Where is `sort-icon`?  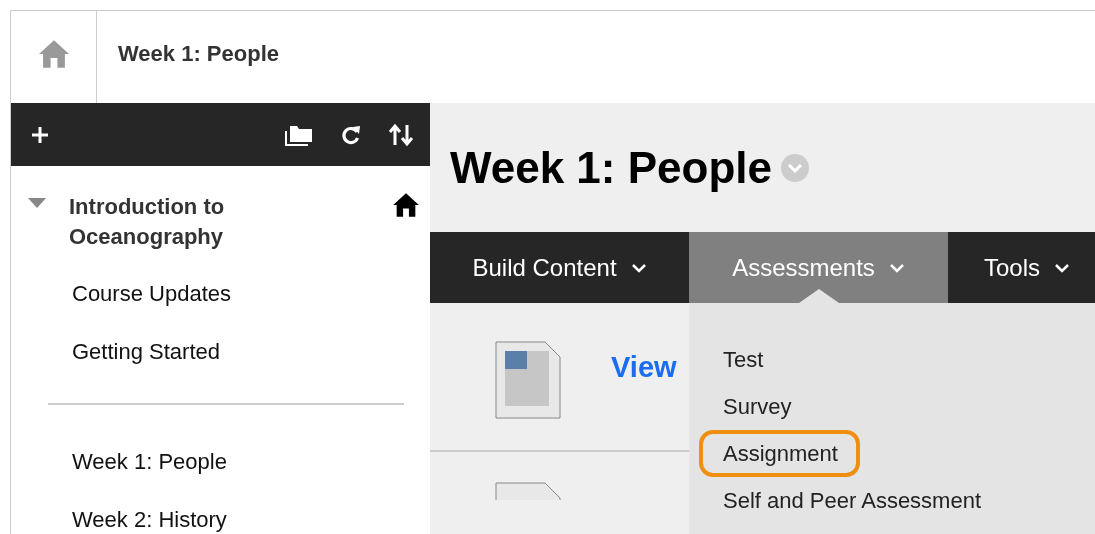 sort-icon is located at coordinates (401, 134).